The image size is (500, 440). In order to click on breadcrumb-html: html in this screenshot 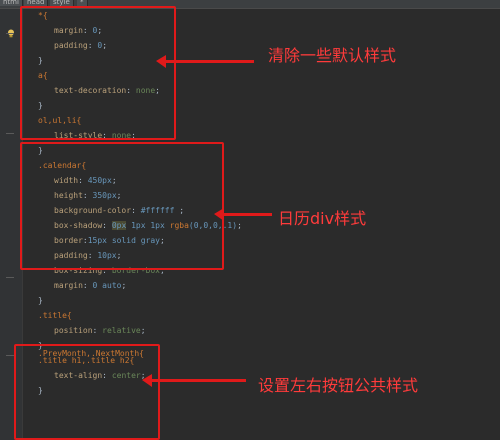, I will do `click(11, 3)`.